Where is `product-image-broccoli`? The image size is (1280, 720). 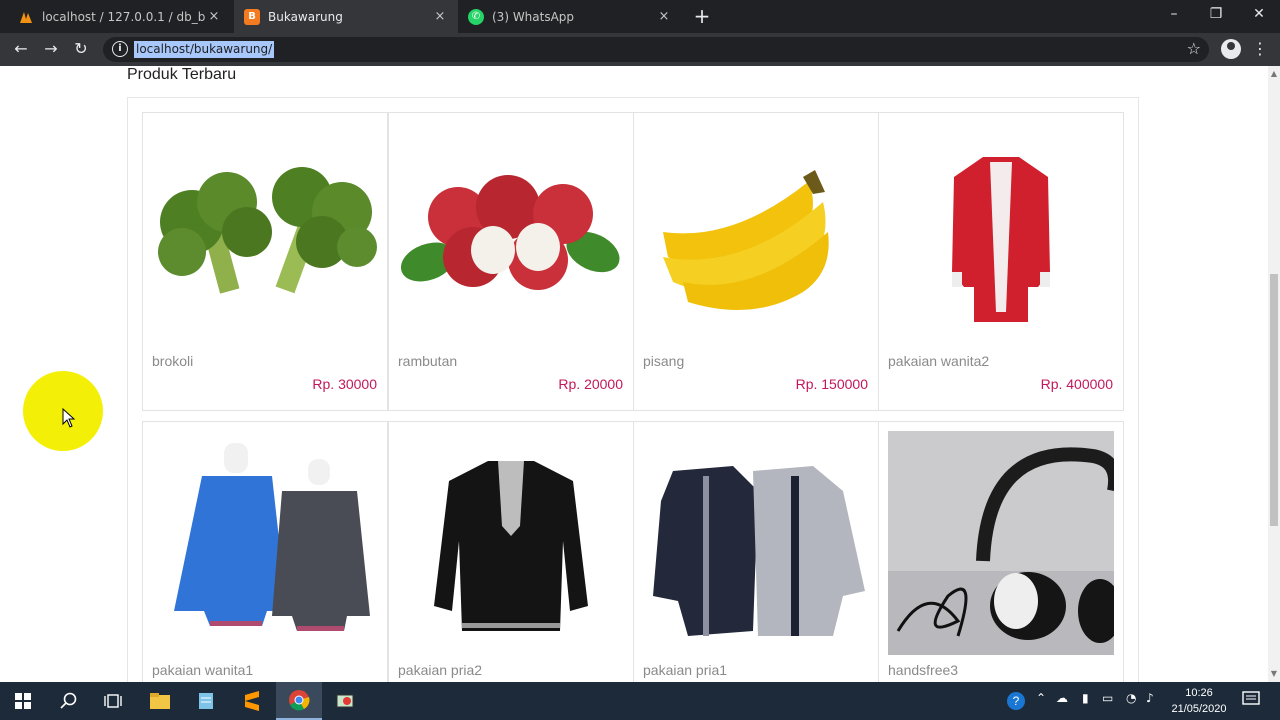 product-image-broccoli is located at coordinates (265, 234).